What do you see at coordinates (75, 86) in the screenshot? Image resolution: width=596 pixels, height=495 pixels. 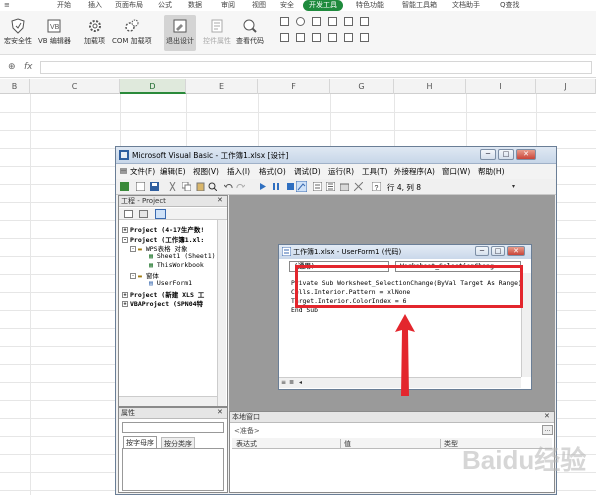 I see `column-header-c: C` at bounding box center [75, 86].